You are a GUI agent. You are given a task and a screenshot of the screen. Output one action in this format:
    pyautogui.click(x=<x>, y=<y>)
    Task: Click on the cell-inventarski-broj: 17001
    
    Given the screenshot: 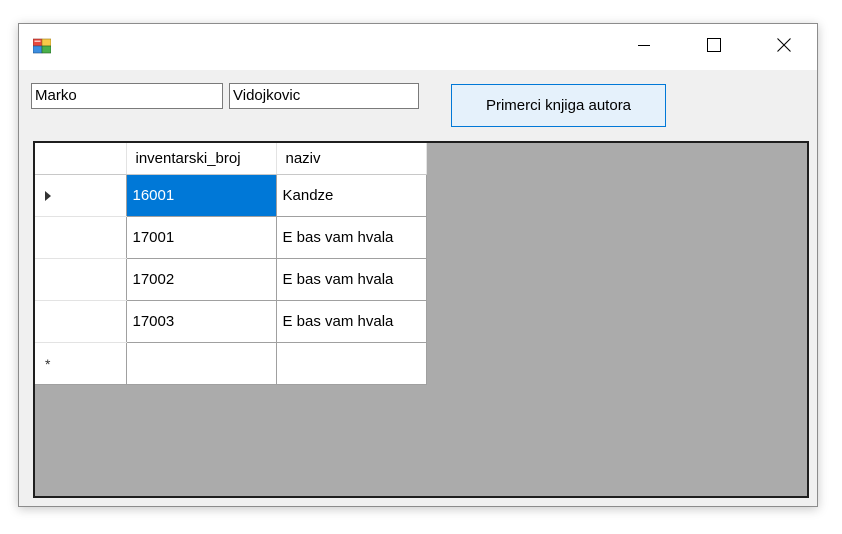 What is the action you would take?
    pyautogui.click(x=201, y=237)
    